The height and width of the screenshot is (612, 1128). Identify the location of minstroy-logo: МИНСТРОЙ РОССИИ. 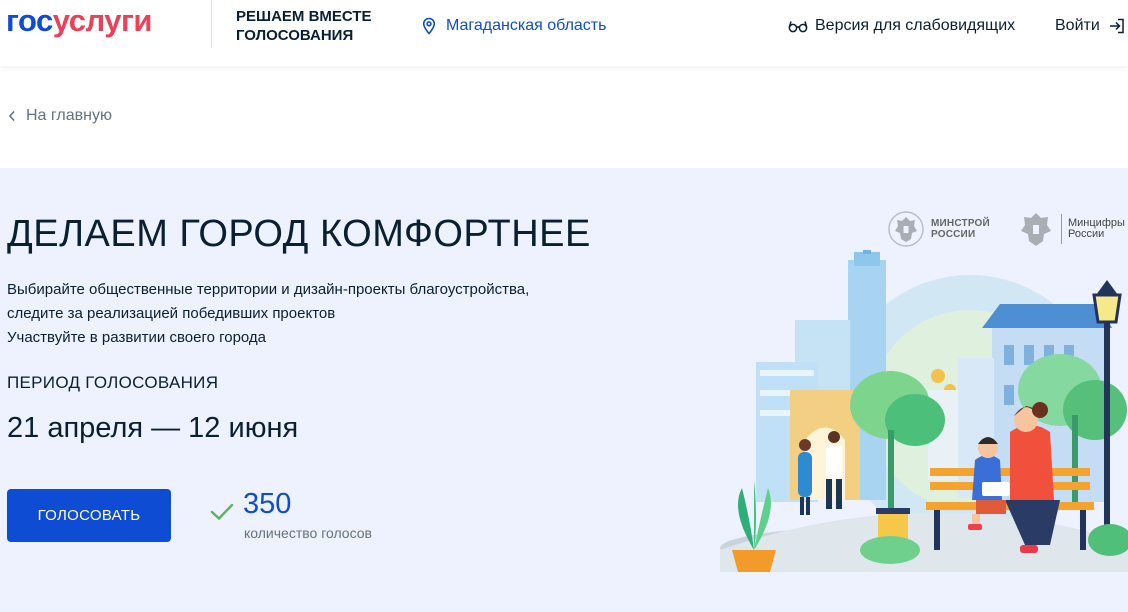
(938, 229).